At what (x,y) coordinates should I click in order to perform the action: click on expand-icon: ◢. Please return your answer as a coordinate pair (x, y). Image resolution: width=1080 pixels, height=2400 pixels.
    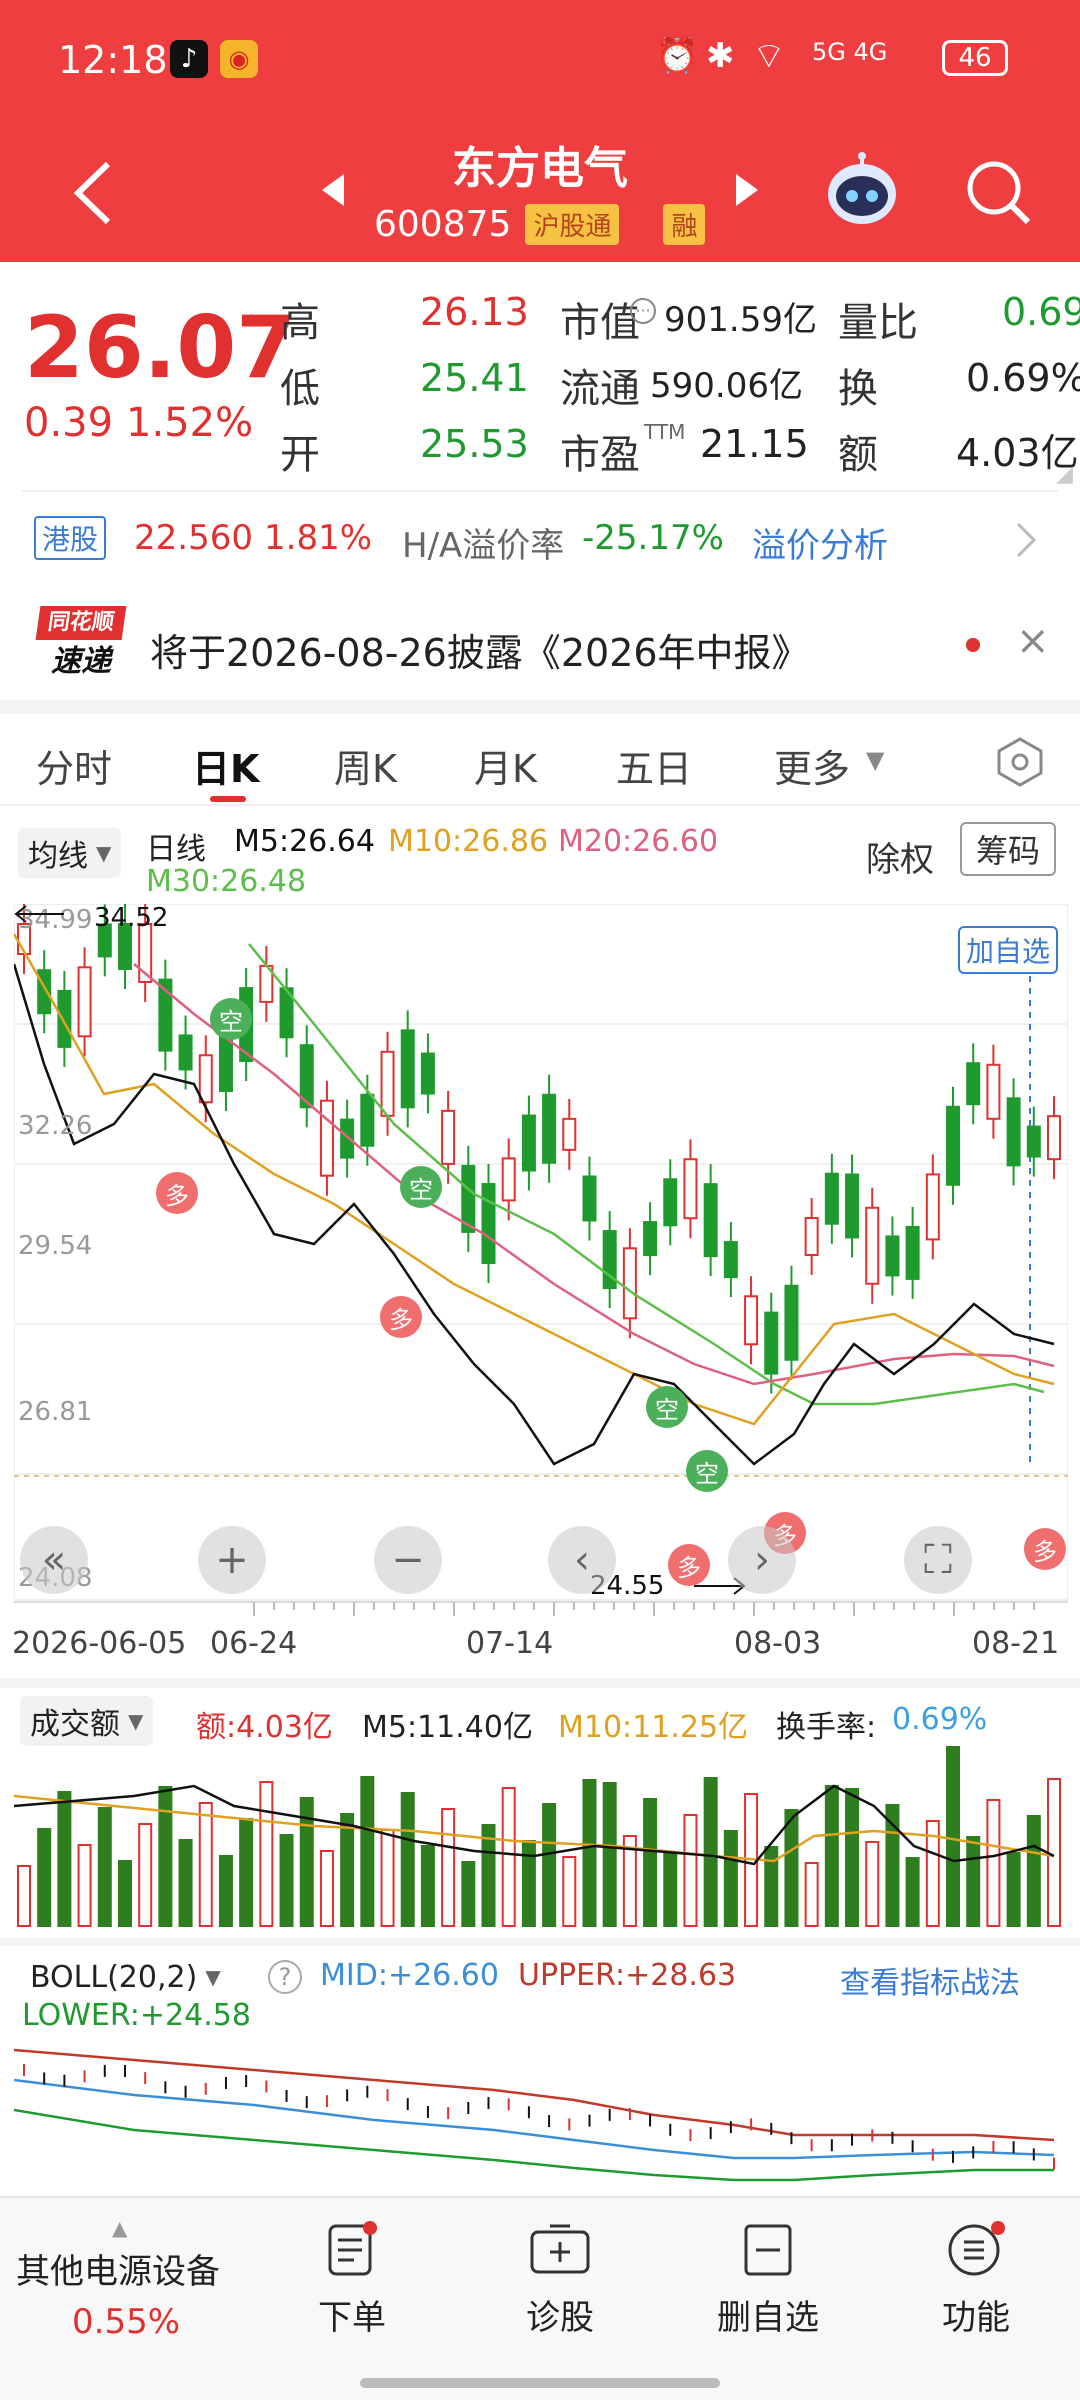
    Looking at the image, I should click on (1064, 474).